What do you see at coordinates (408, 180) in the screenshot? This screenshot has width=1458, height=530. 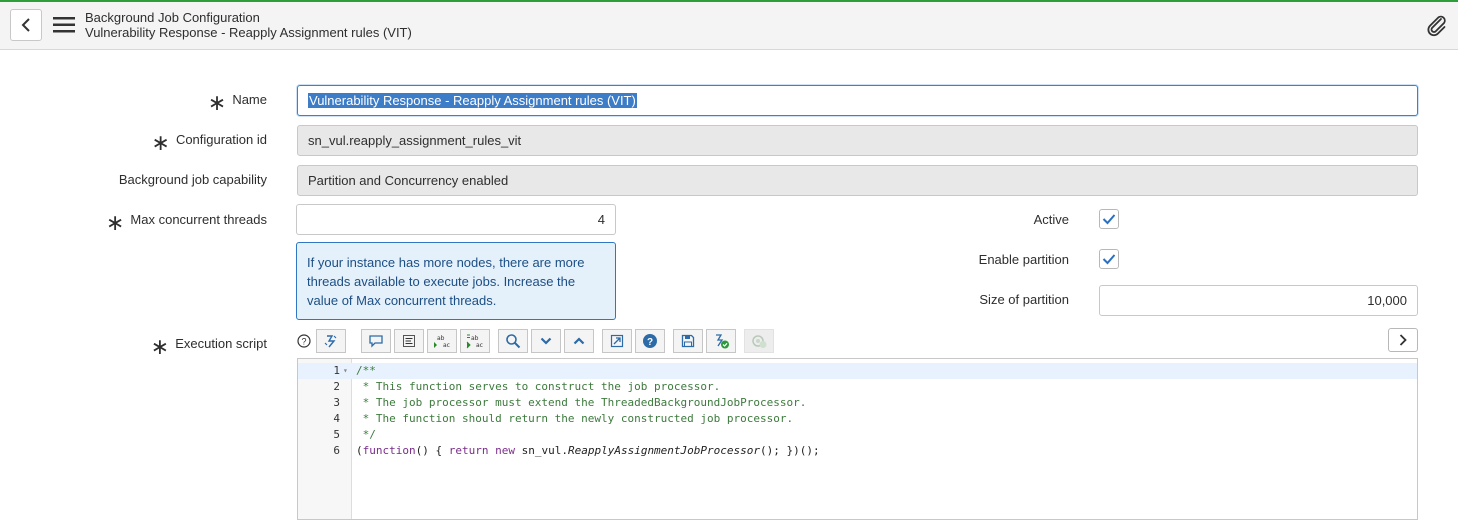 I see `capability-value: Partition and Concurrency enabled` at bounding box center [408, 180].